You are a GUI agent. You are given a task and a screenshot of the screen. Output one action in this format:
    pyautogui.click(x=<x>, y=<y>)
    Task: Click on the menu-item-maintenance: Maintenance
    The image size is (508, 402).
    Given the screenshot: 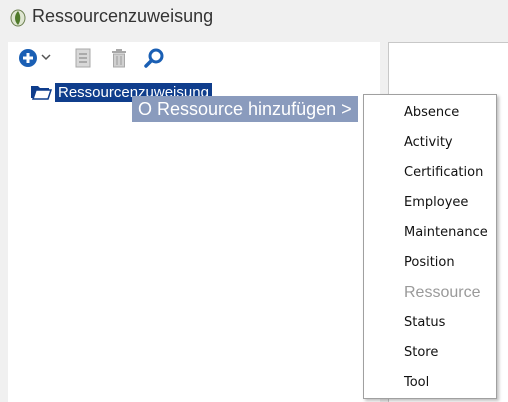 What is the action you would take?
    pyautogui.click(x=430, y=233)
    